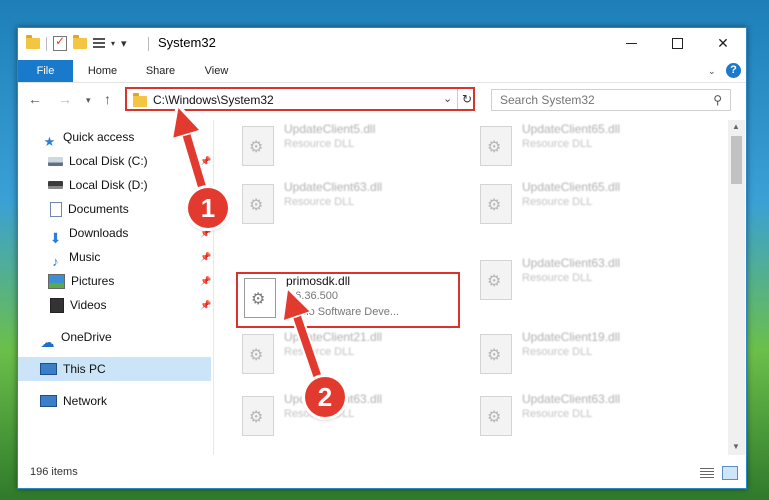  I want to click on toolbar-separator, so click(46, 43).